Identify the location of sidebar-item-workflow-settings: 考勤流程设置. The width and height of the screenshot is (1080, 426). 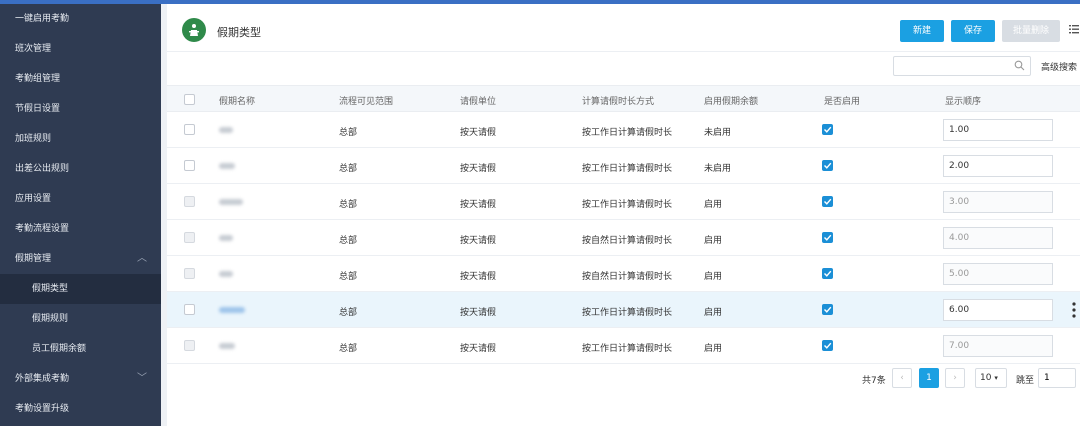
(80, 229).